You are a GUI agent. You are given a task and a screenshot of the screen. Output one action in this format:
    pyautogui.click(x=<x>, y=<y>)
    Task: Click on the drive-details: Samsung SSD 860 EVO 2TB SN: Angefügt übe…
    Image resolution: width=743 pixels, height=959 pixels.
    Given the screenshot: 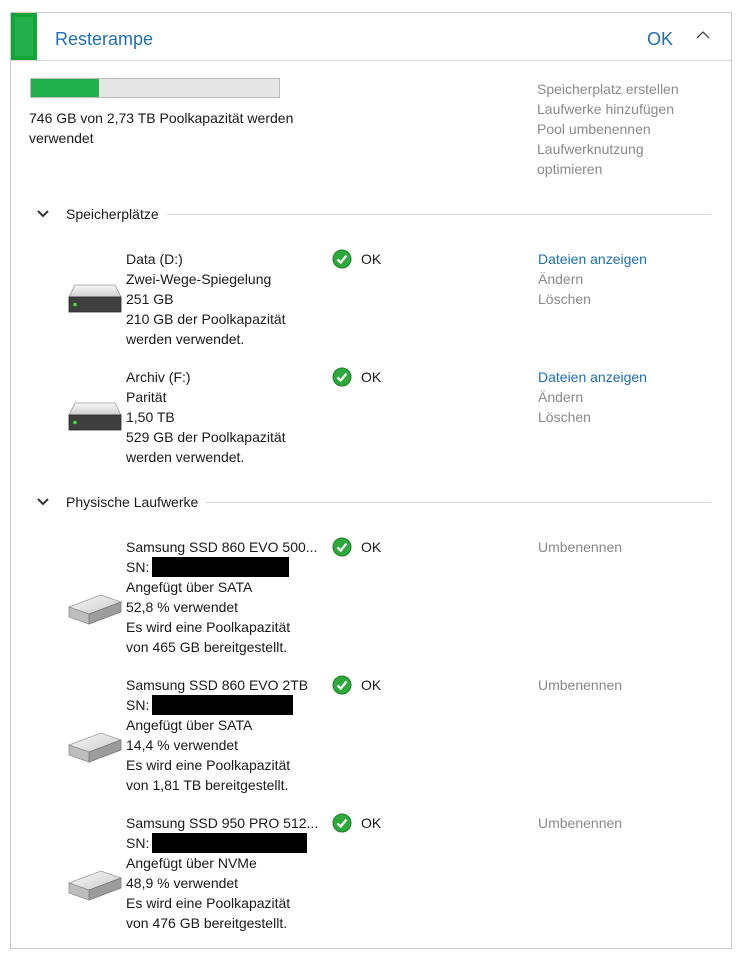 What is the action you would take?
    pyautogui.click(x=226, y=735)
    